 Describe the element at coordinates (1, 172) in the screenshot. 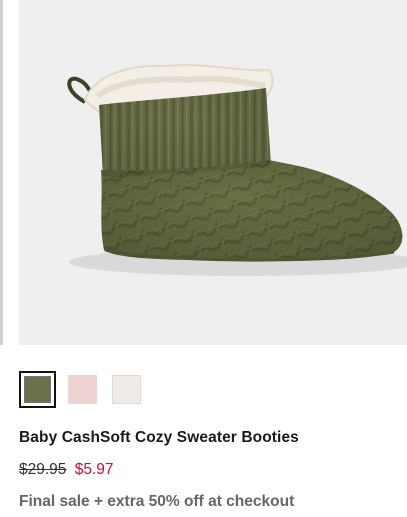

I see `adjacent-card-edge` at that location.